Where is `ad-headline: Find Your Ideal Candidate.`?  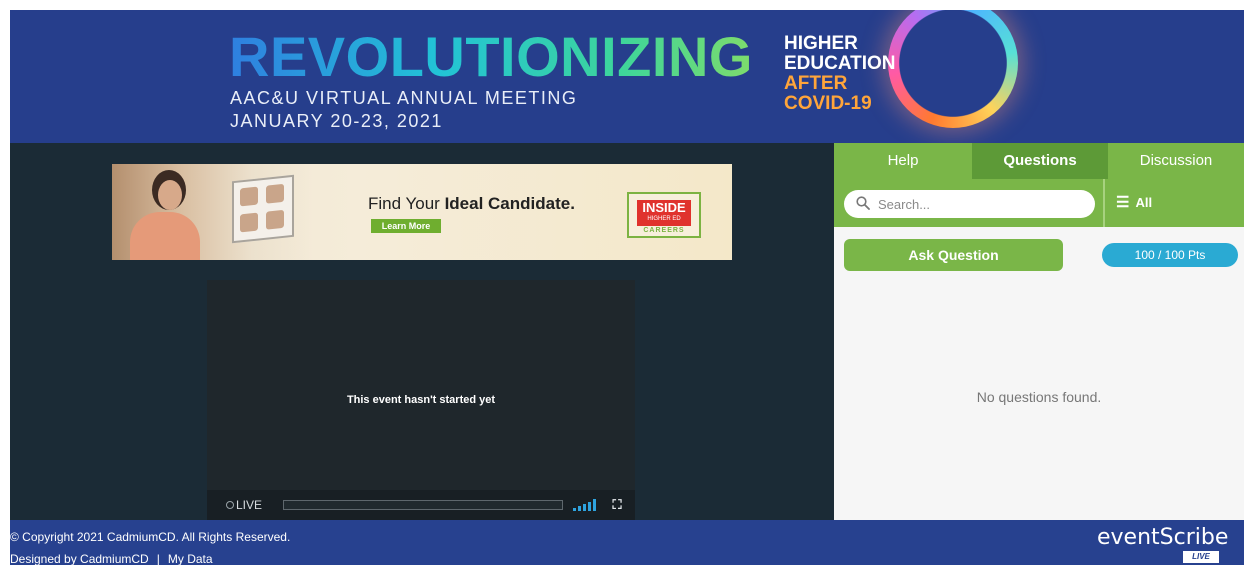 ad-headline: Find Your Ideal Candidate. is located at coordinates (471, 204).